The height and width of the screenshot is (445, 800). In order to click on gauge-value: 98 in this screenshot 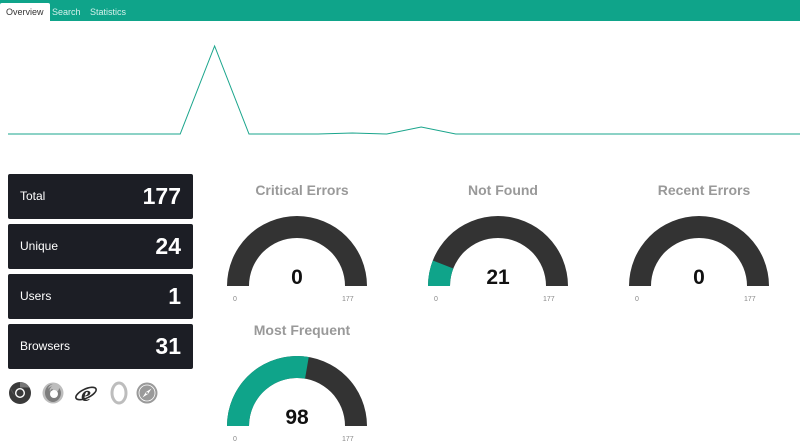, I will do `click(297, 417)`.